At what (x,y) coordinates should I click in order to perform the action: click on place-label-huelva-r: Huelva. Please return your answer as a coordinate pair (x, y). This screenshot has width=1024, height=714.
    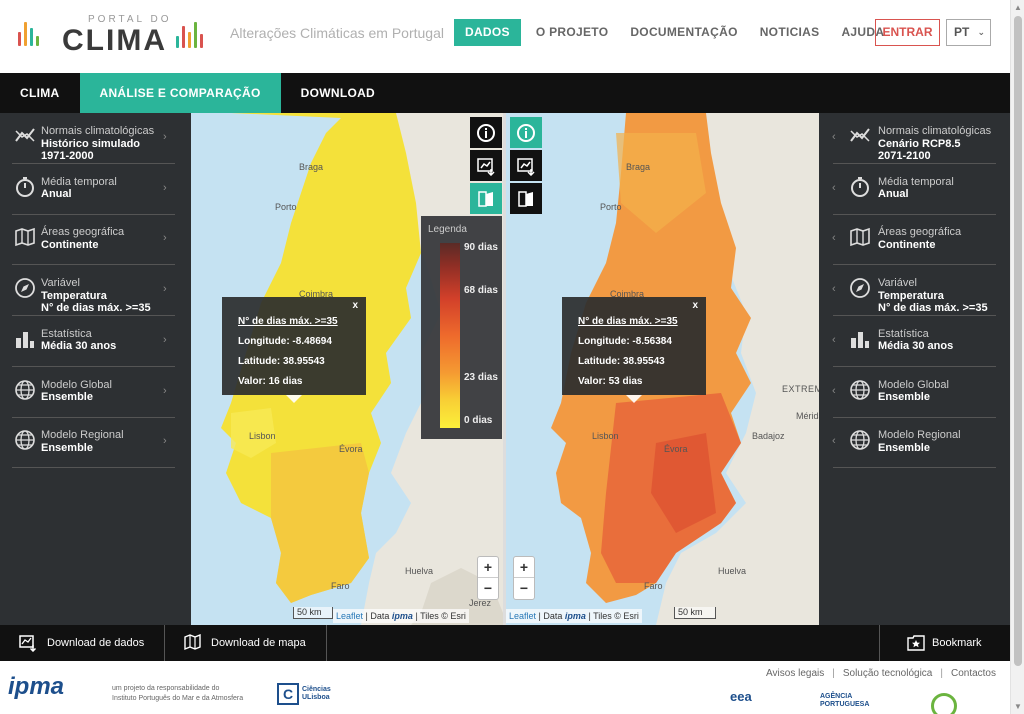
    Looking at the image, I should click on (732, 571).